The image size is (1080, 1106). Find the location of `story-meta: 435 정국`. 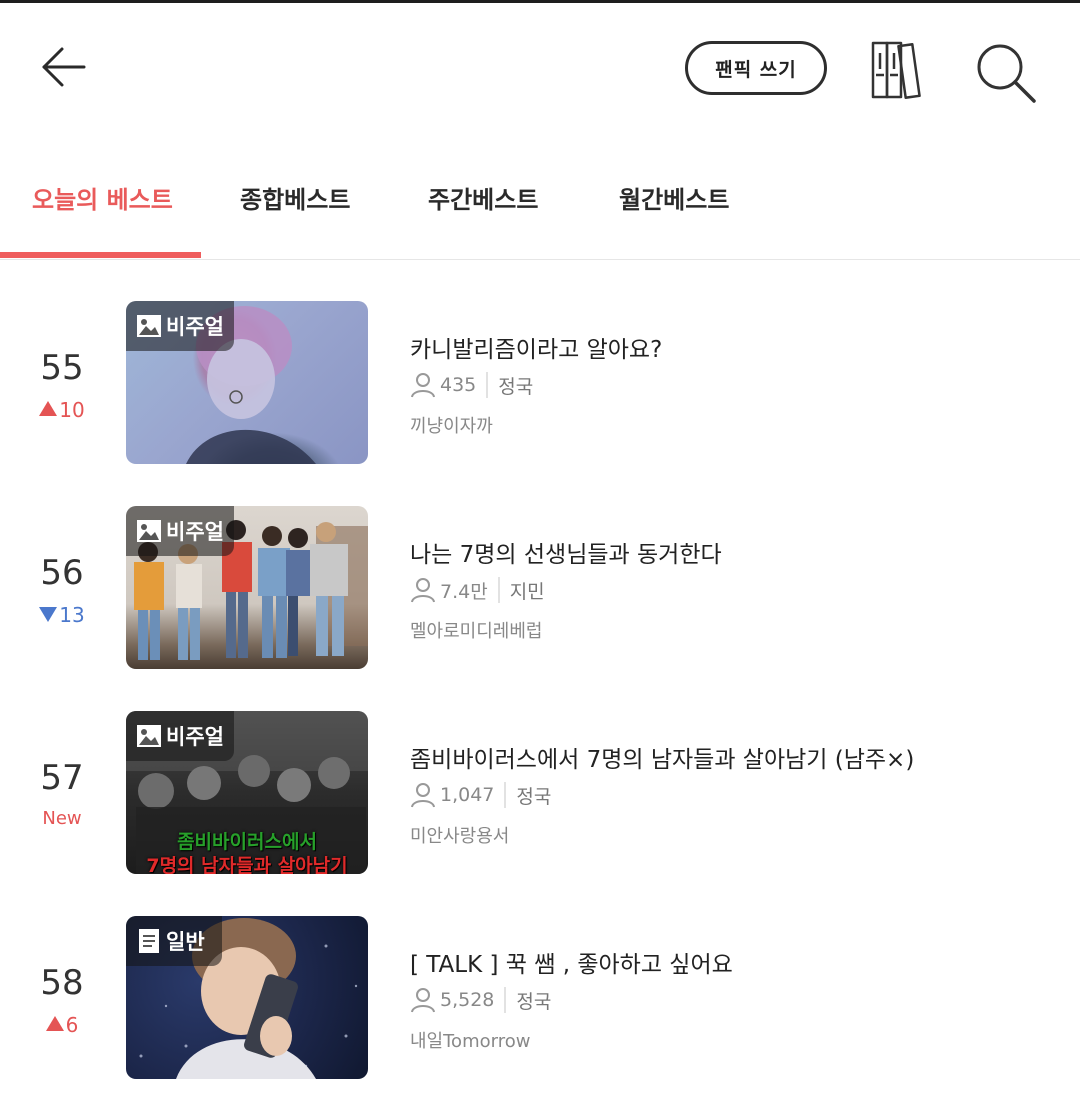

story-meta: 435 정국 is located at coordinates (471, 385).